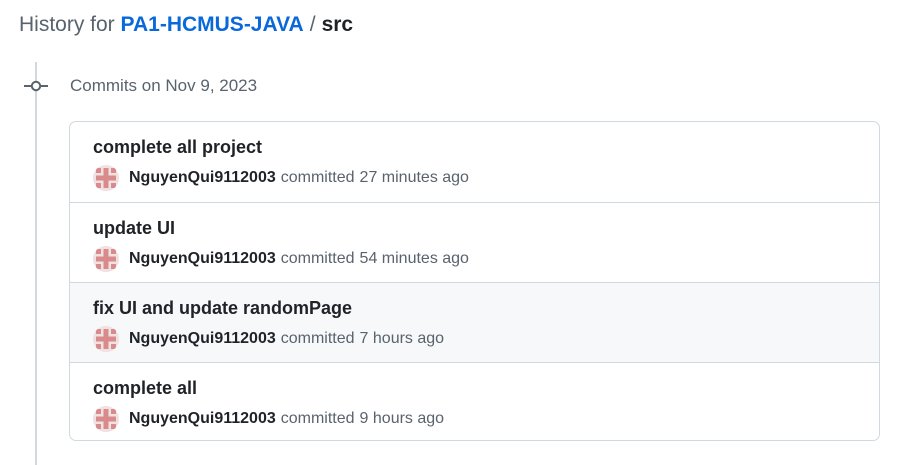  What do you see at coordinates (414, 177) in the screenshot?
I see `commit-time: 27 minutes ago` at bounding box center [414, 177].